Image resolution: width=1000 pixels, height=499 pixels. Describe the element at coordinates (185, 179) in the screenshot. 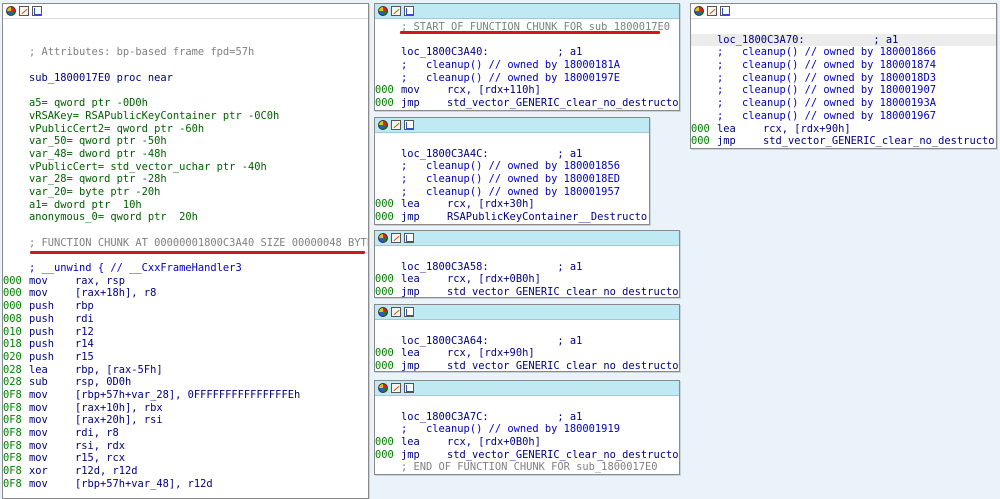

I see `stack-variable: var_28= qword ptr -28h` at that location.